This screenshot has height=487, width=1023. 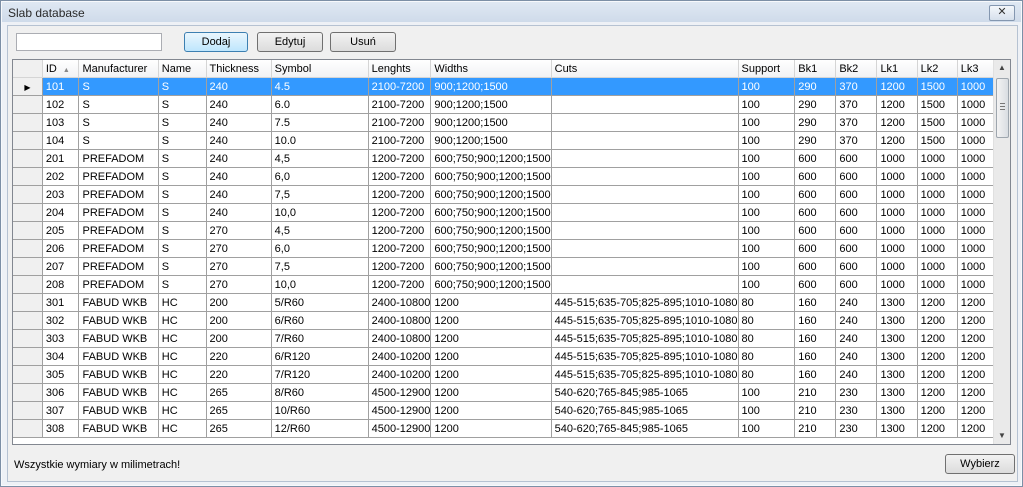 I want to click on cell-bk2: 240, so click(x=856, y=320).